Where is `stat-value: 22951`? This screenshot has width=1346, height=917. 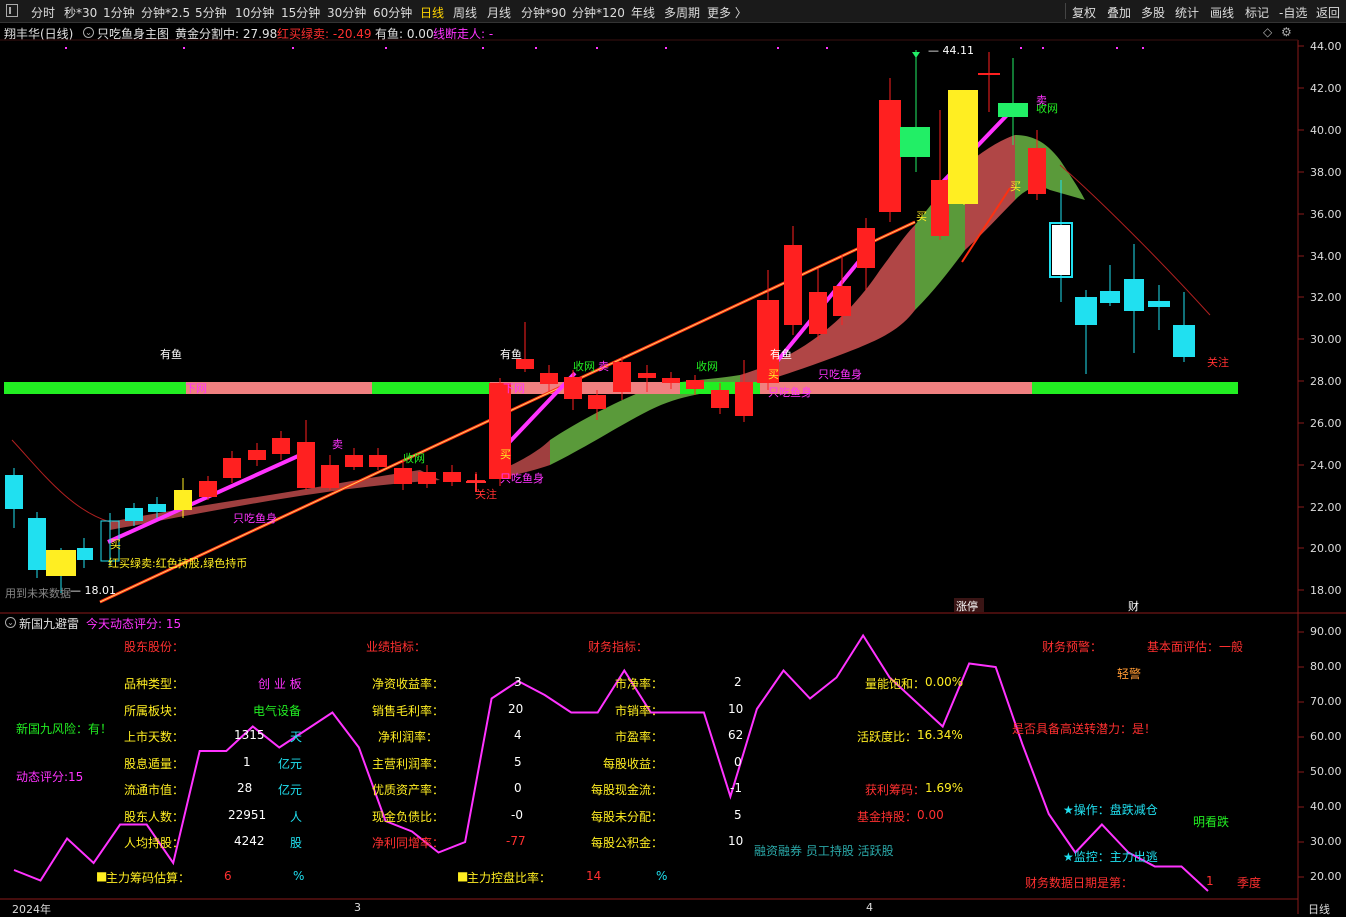
stat-value: 22951 is located at coordinates (247, 815).